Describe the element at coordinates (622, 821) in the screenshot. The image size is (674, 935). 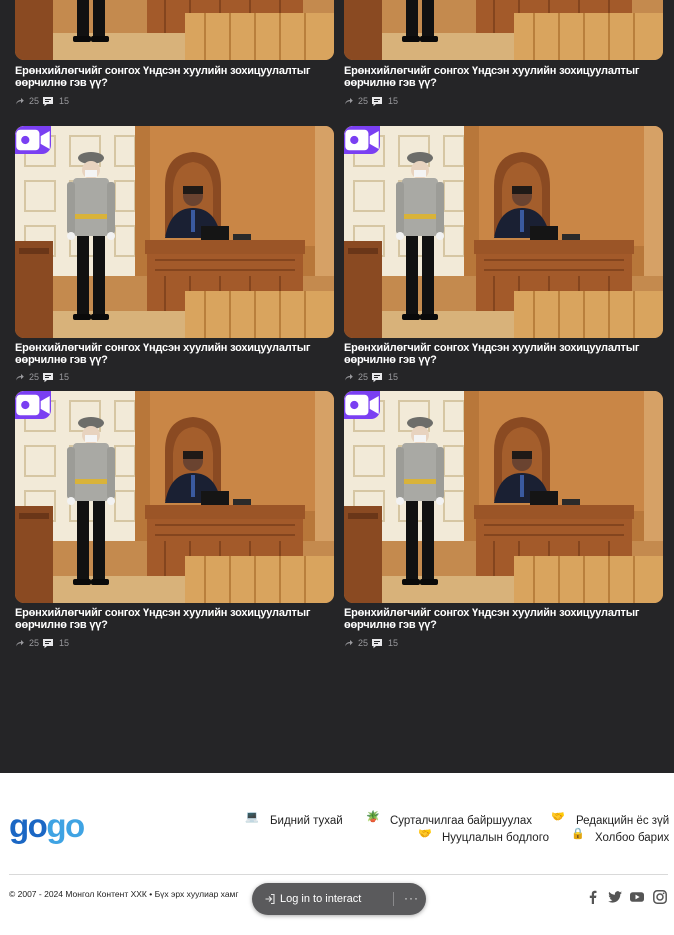
I see `footer-link-ethics: Редакцийн ёс зүй` at that location.